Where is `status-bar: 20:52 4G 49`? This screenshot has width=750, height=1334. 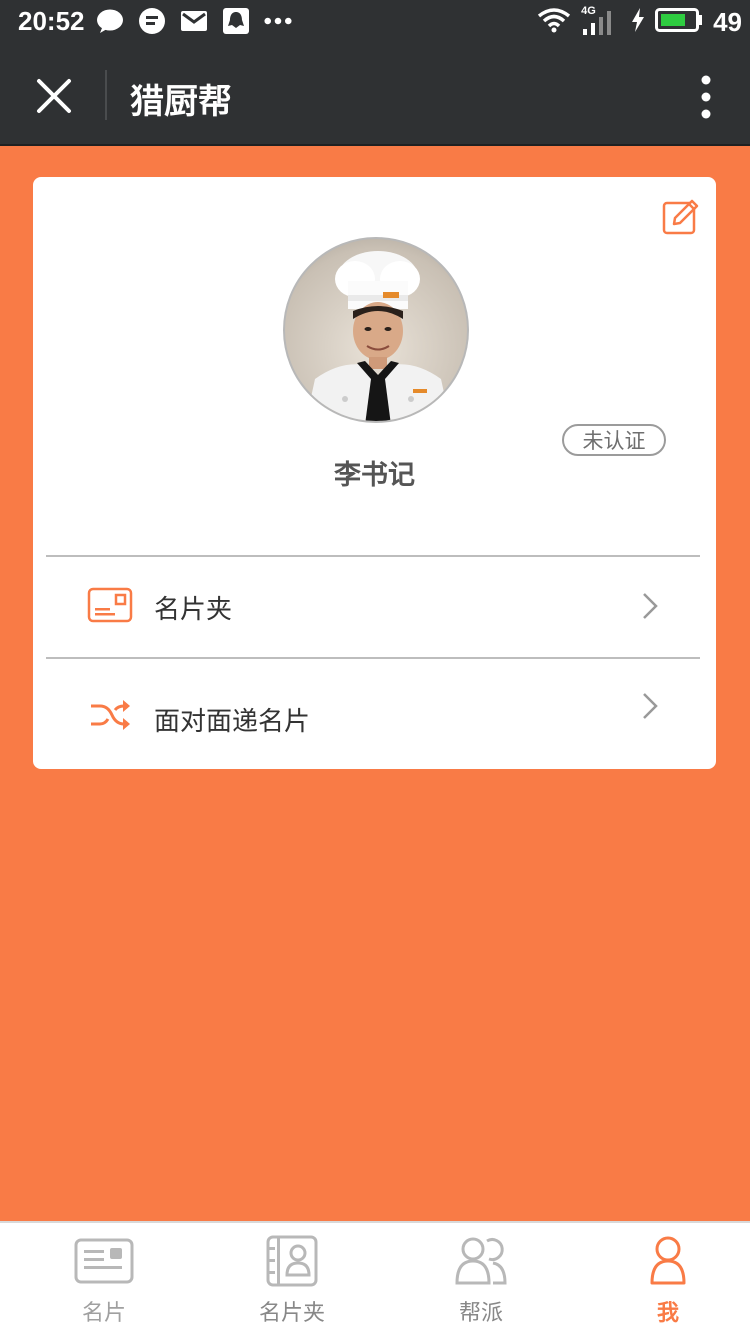 status-bar: 20:52 4G 49 is located at coordinates (375, 22).